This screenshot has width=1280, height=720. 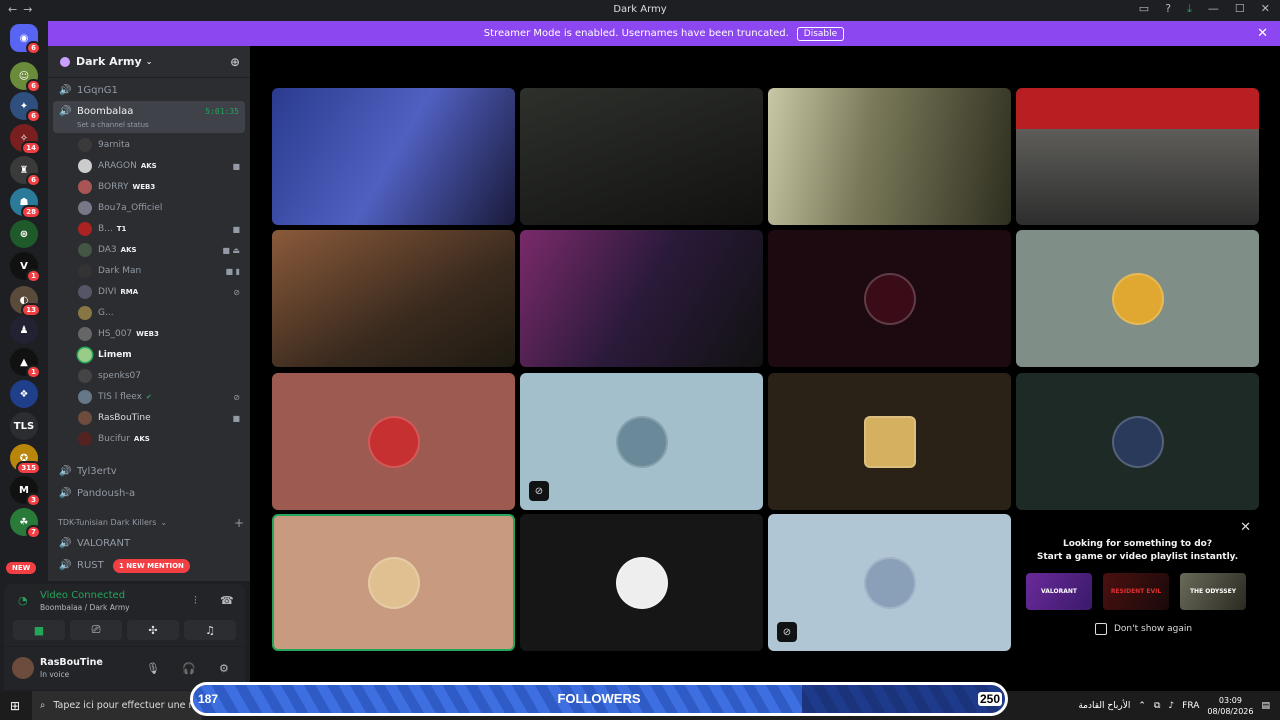 What do you see at coordinates (25, 459) in the screenshot?
I see `server-icon: ✪ 315` at bounding box center [25, 459].